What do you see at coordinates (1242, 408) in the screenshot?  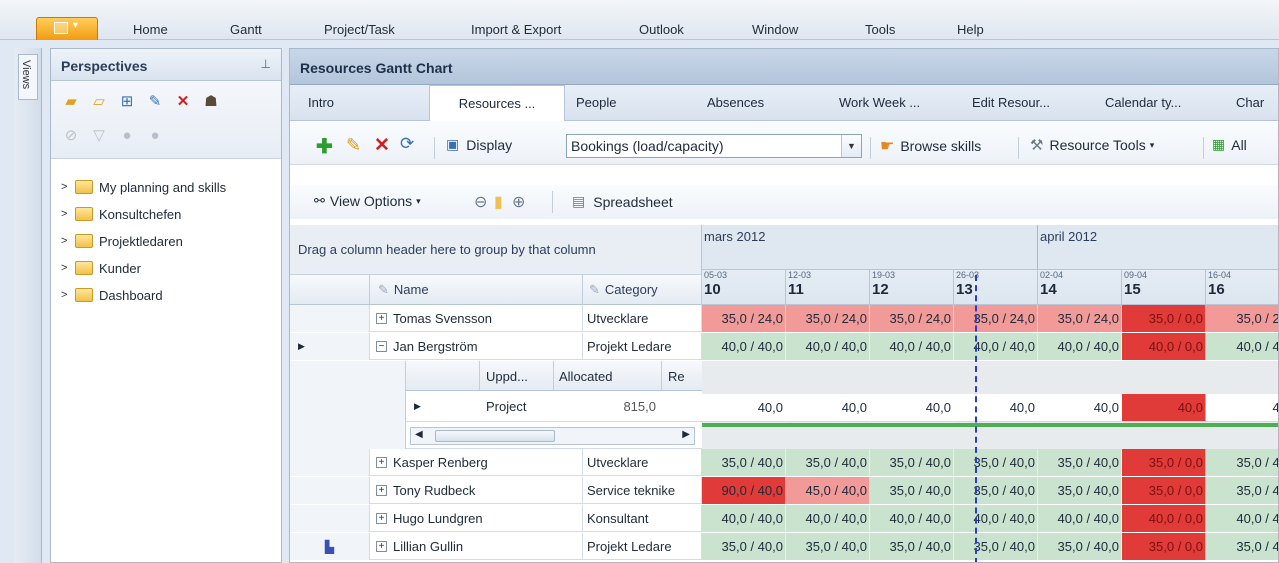 I see `gantt-cell: 40` at bounding box center [1242, 408].